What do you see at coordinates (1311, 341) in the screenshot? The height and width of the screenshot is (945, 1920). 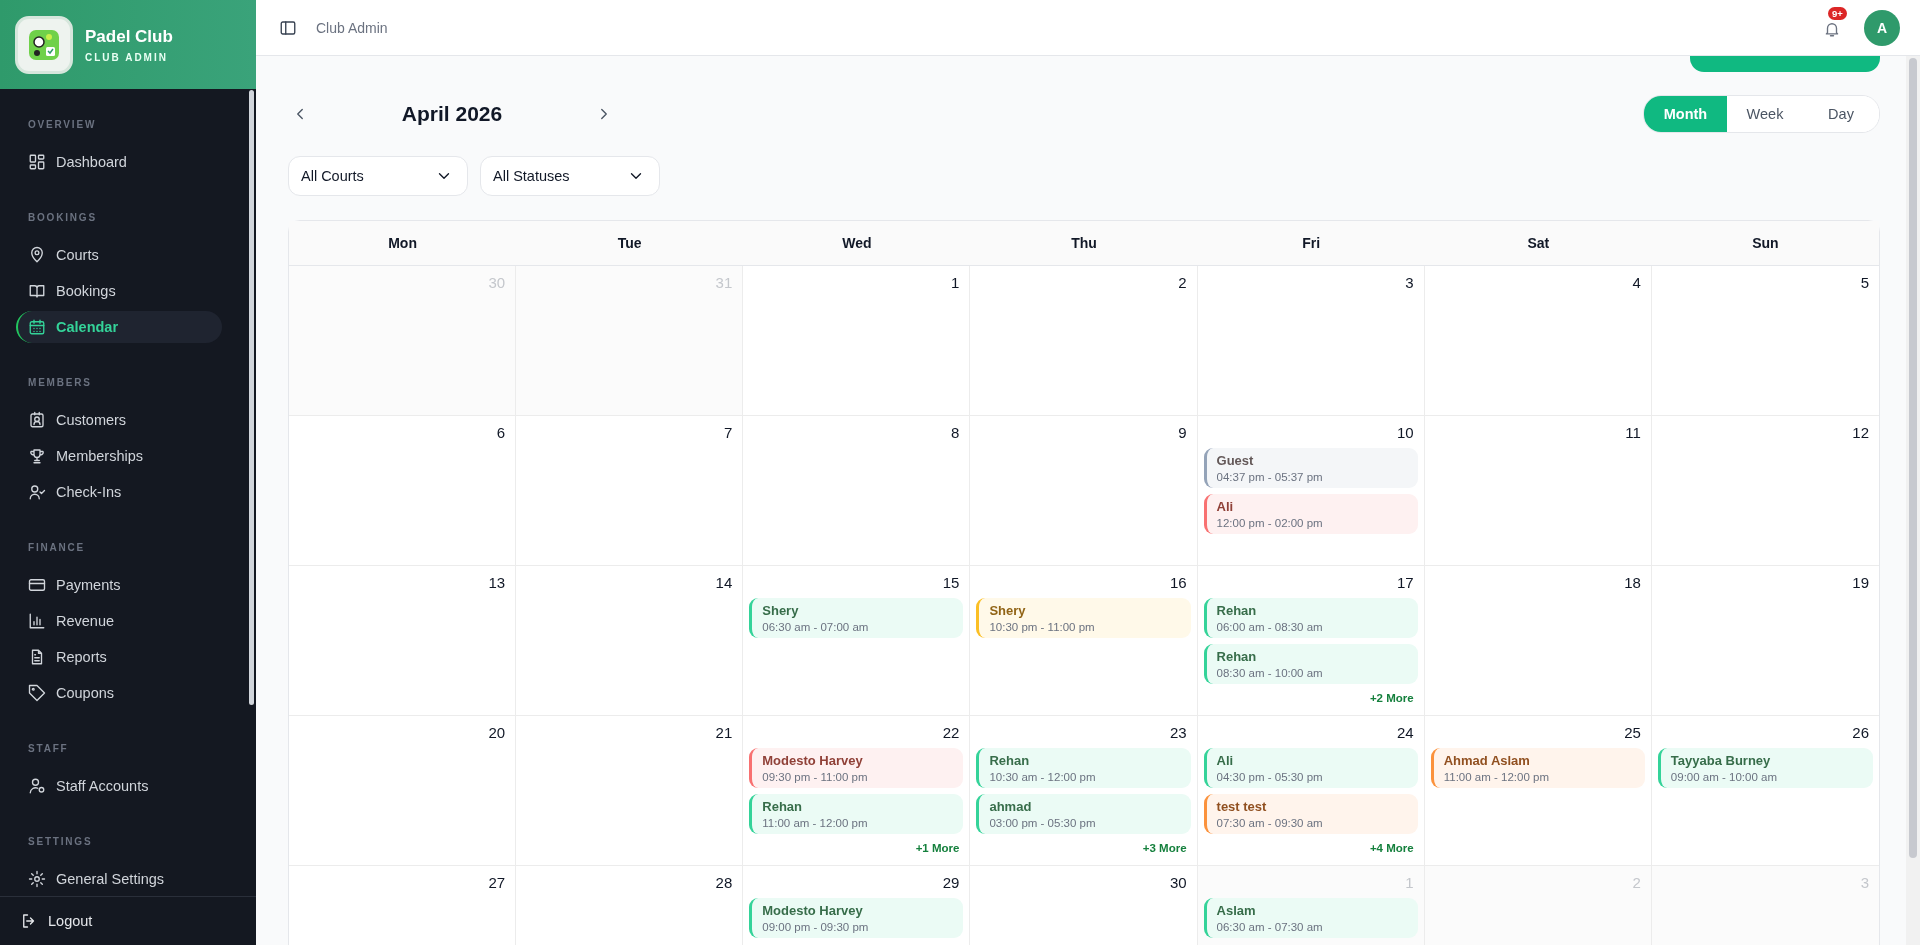 I see `day-cell: 3` at bounding box center [1311, 341].